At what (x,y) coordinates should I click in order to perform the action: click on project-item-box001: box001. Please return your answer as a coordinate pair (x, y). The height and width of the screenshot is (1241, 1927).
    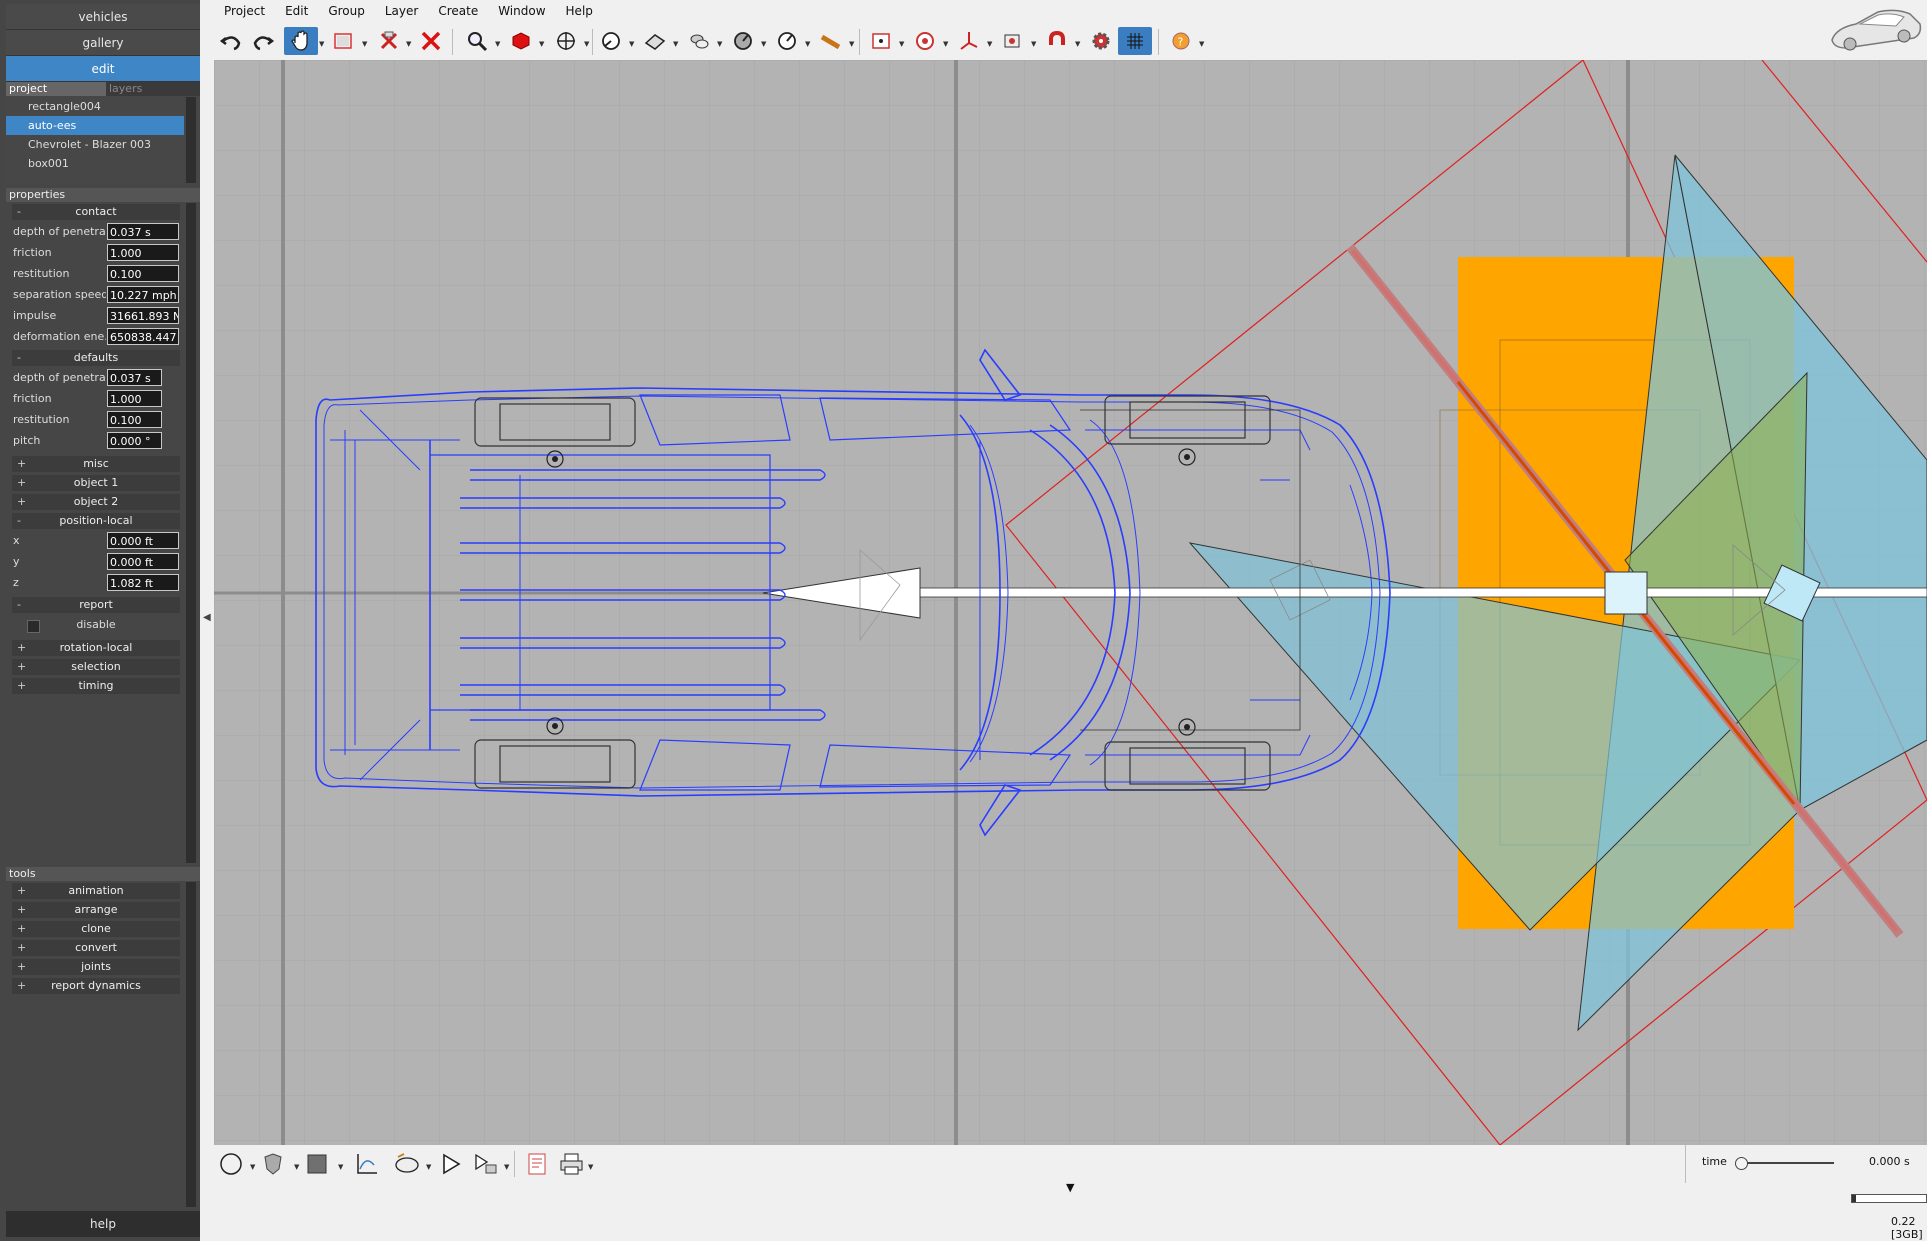
    Looking at the image, I should click on (95, 163).